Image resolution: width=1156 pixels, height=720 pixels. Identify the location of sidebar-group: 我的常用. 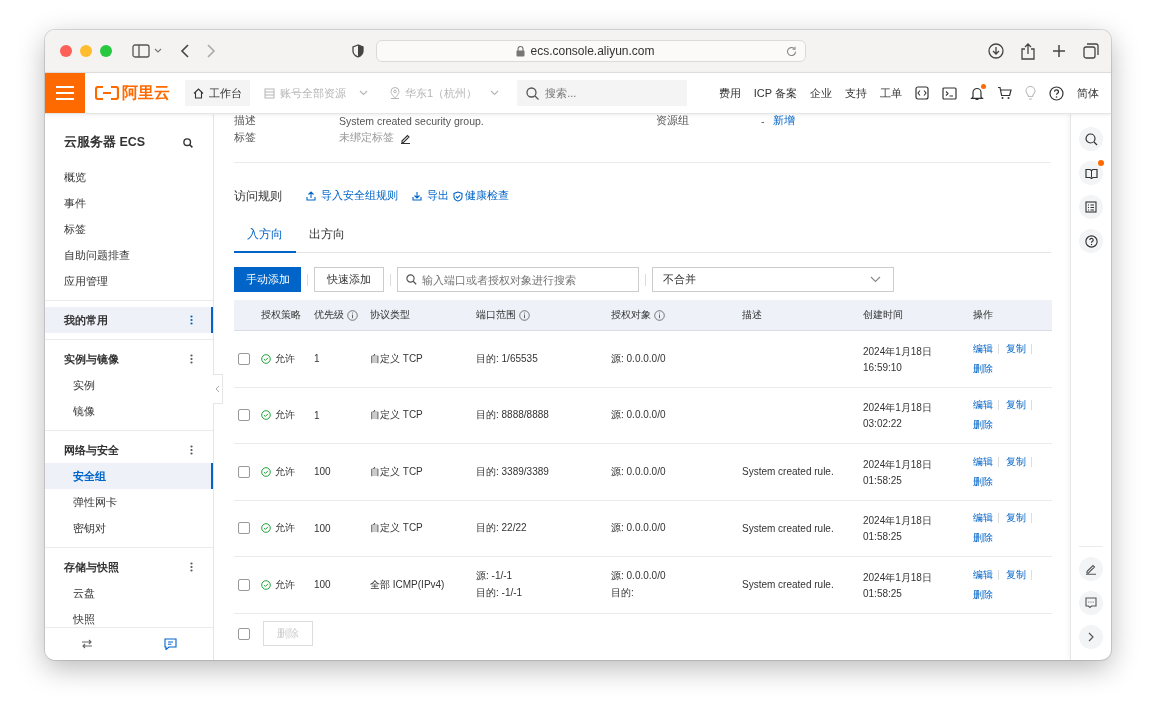
(129, 320).